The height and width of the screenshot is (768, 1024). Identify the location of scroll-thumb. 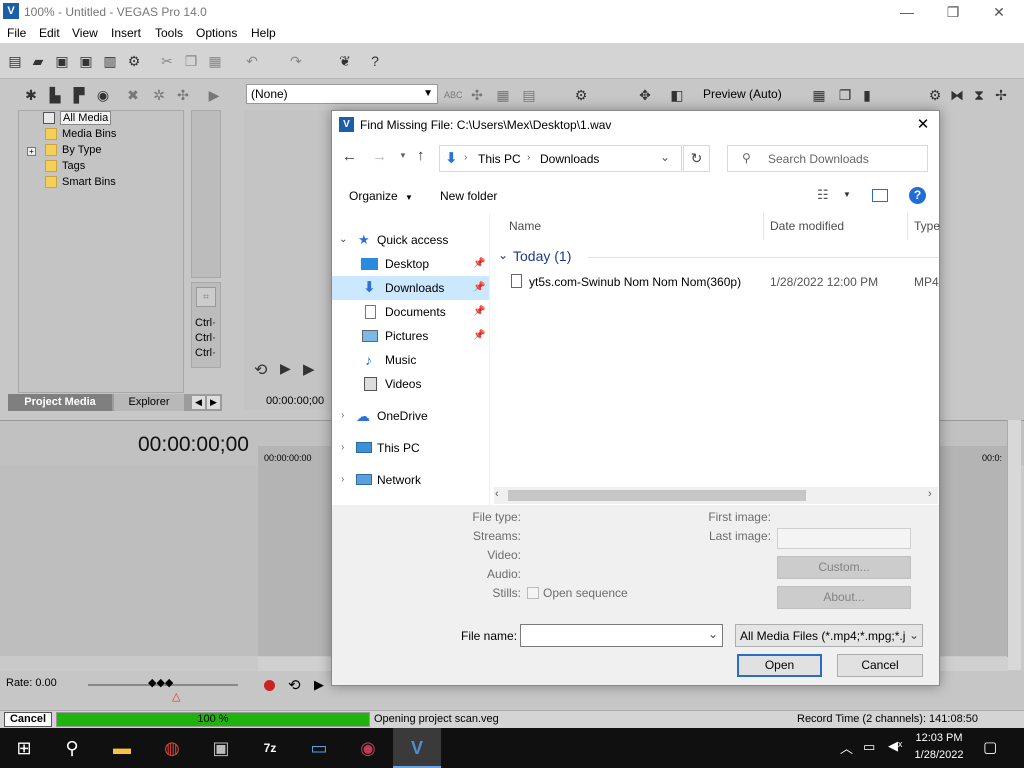
(657, 495).